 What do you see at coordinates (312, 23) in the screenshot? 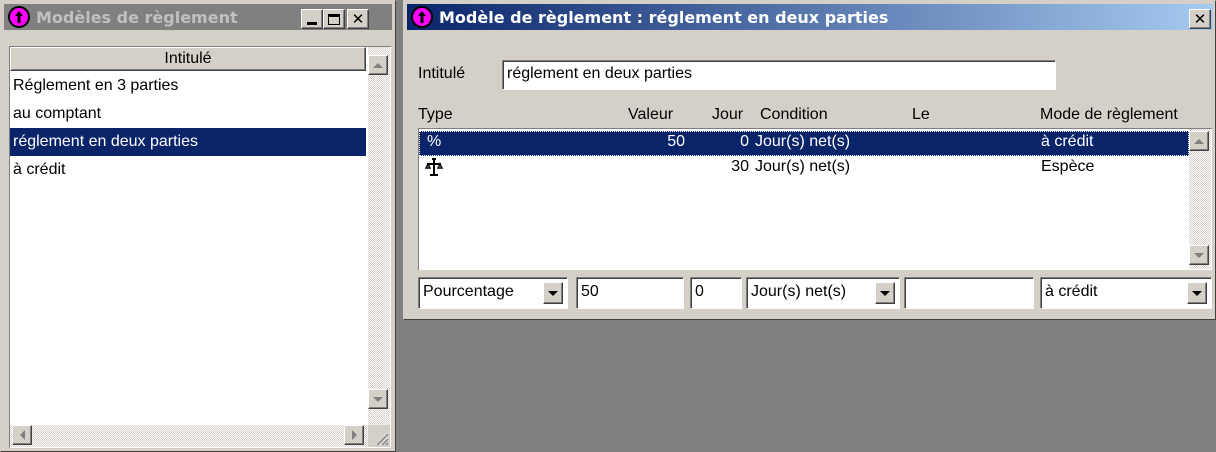
I see `minimize-icon` at bounding box center [312, 23].